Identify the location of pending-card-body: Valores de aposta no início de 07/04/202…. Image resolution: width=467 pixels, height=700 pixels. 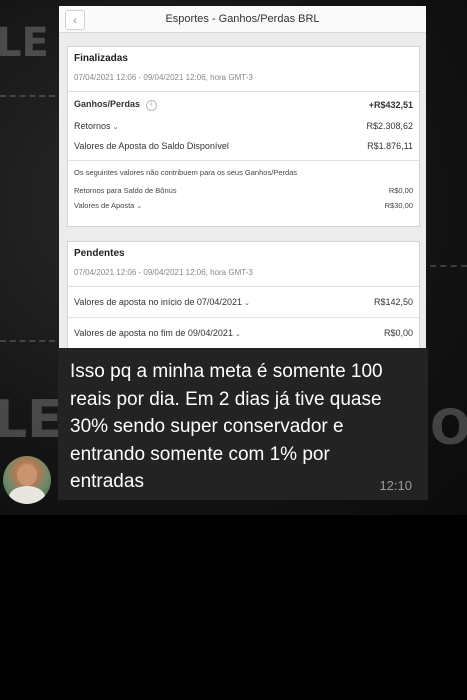
(243, 317).